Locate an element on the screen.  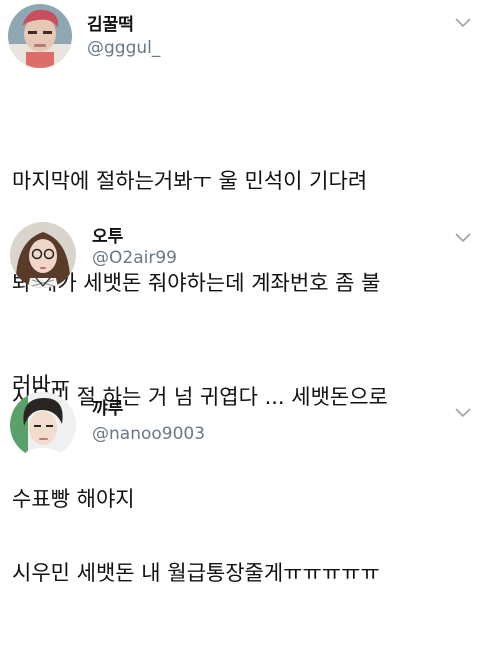
handle: @O2air99 is located at coordinates (134, 258).